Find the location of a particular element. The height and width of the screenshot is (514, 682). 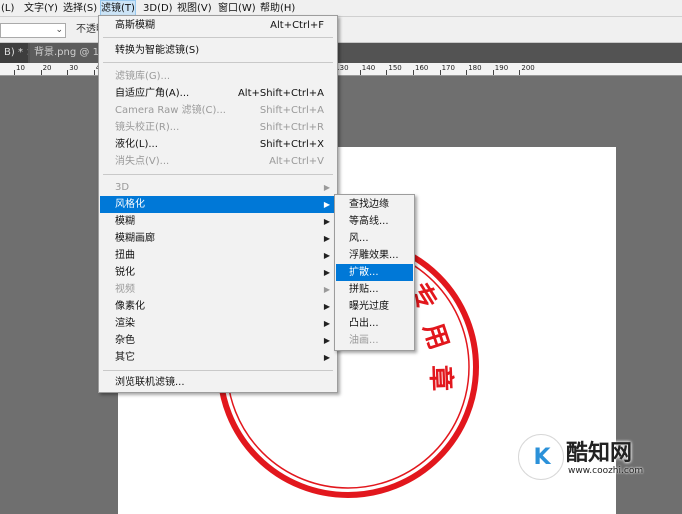

filter-submenu-item: 锐化 ▶ is located at coordinates (218, 272).